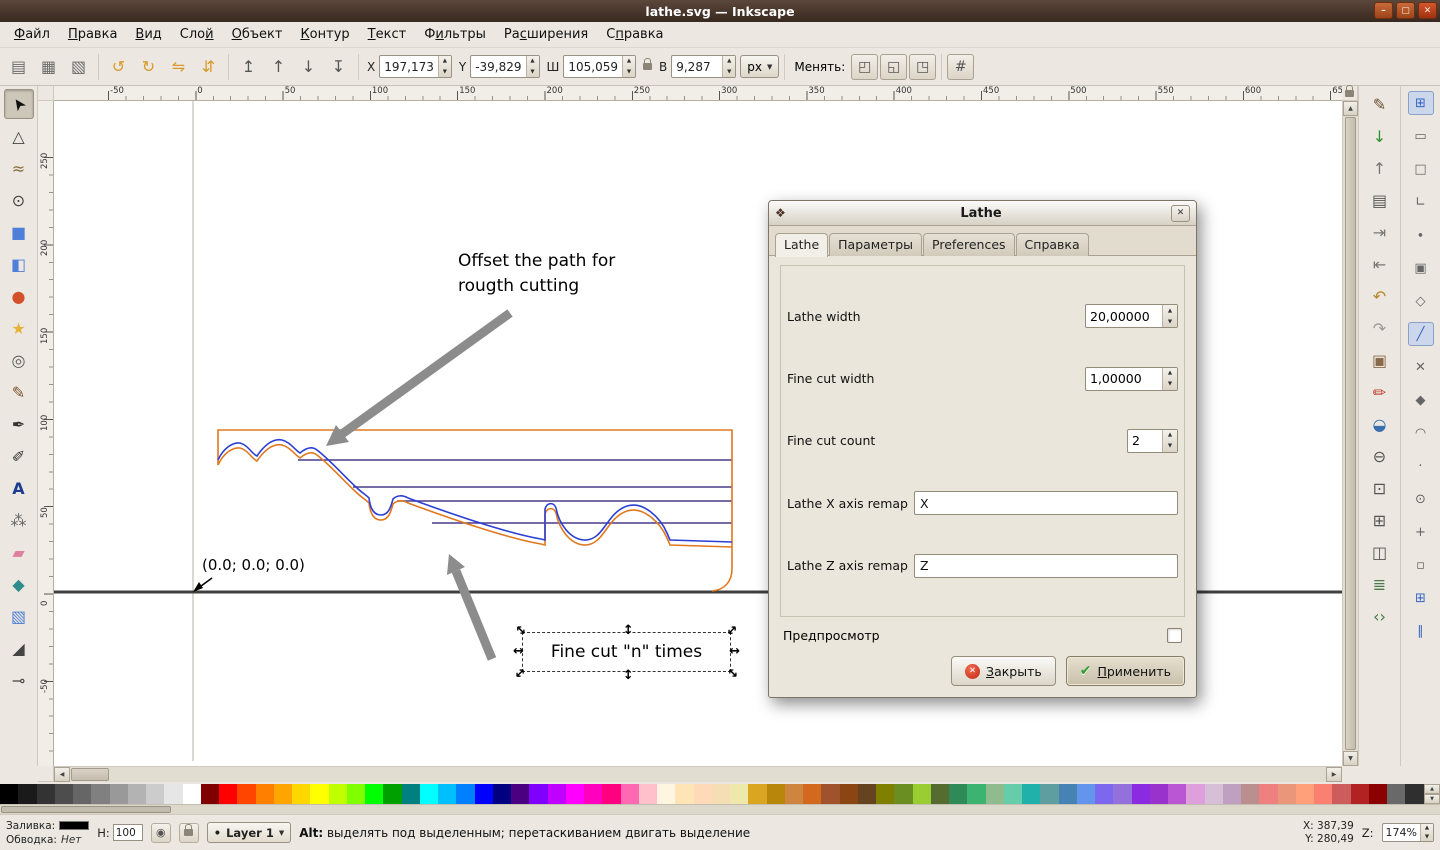 This screenshot has height=850, width=1440. I want to click on gradient-tool: ▧, so click(19, 616).